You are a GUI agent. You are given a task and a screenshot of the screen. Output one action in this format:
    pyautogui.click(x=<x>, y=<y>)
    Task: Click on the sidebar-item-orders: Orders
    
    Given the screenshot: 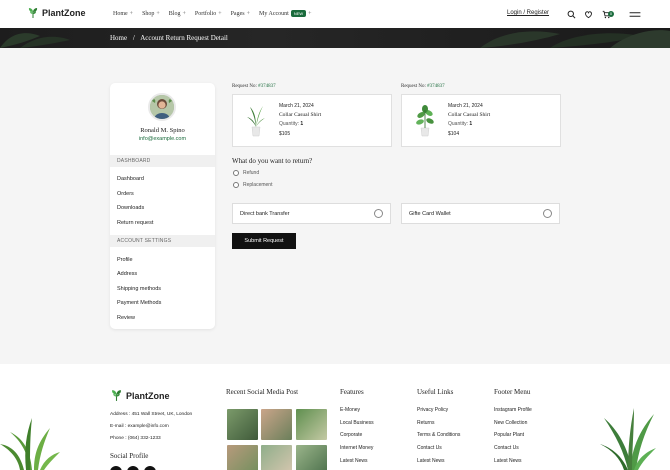 What is the action you would take?
    pyautogui.click(x=125, y=194)
    